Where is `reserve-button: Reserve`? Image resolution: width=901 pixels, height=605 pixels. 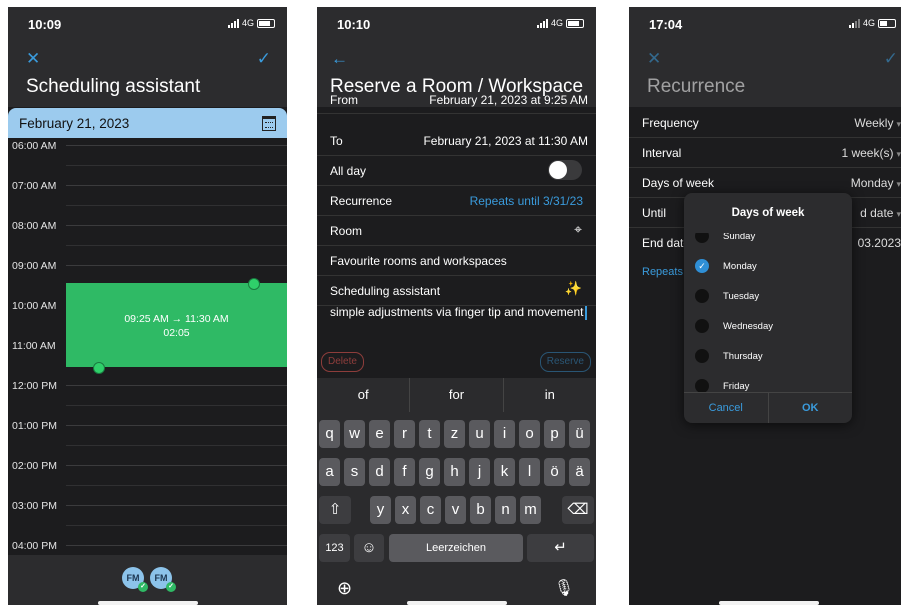
reserve-button: Reserve is located at coordinates (565, 362).